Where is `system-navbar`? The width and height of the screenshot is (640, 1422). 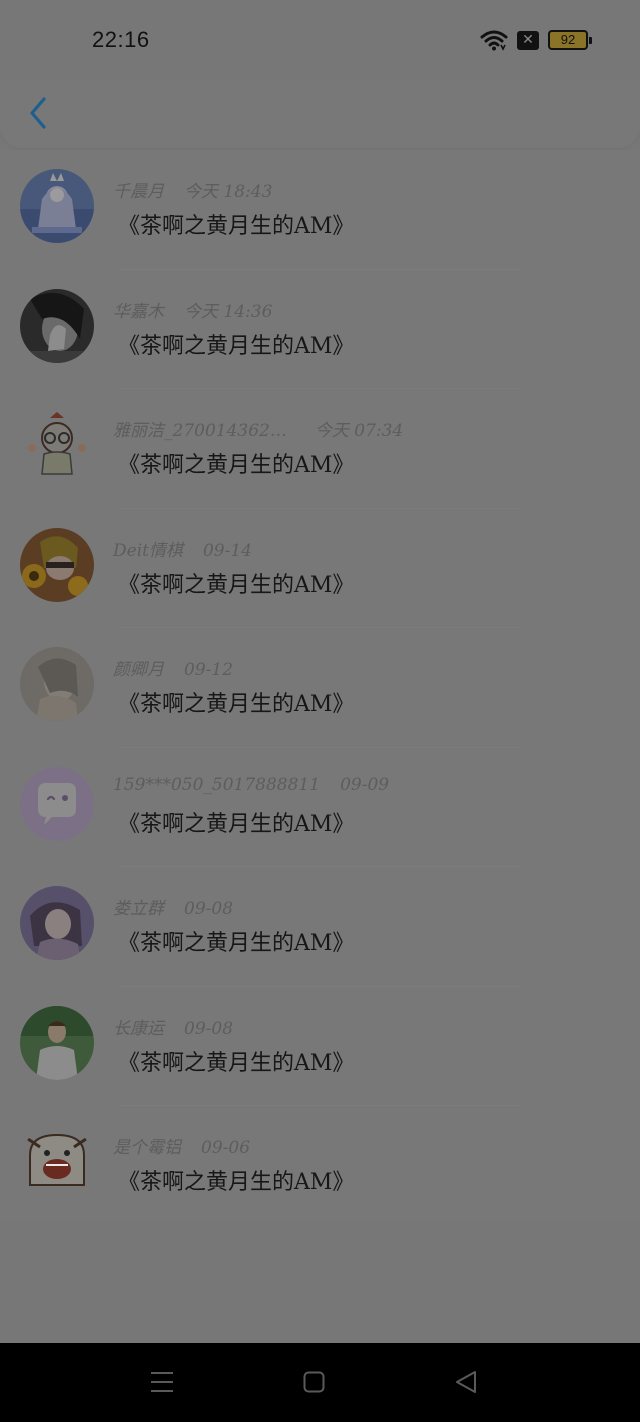 system-navbar is located at coordinates (320, 1382).